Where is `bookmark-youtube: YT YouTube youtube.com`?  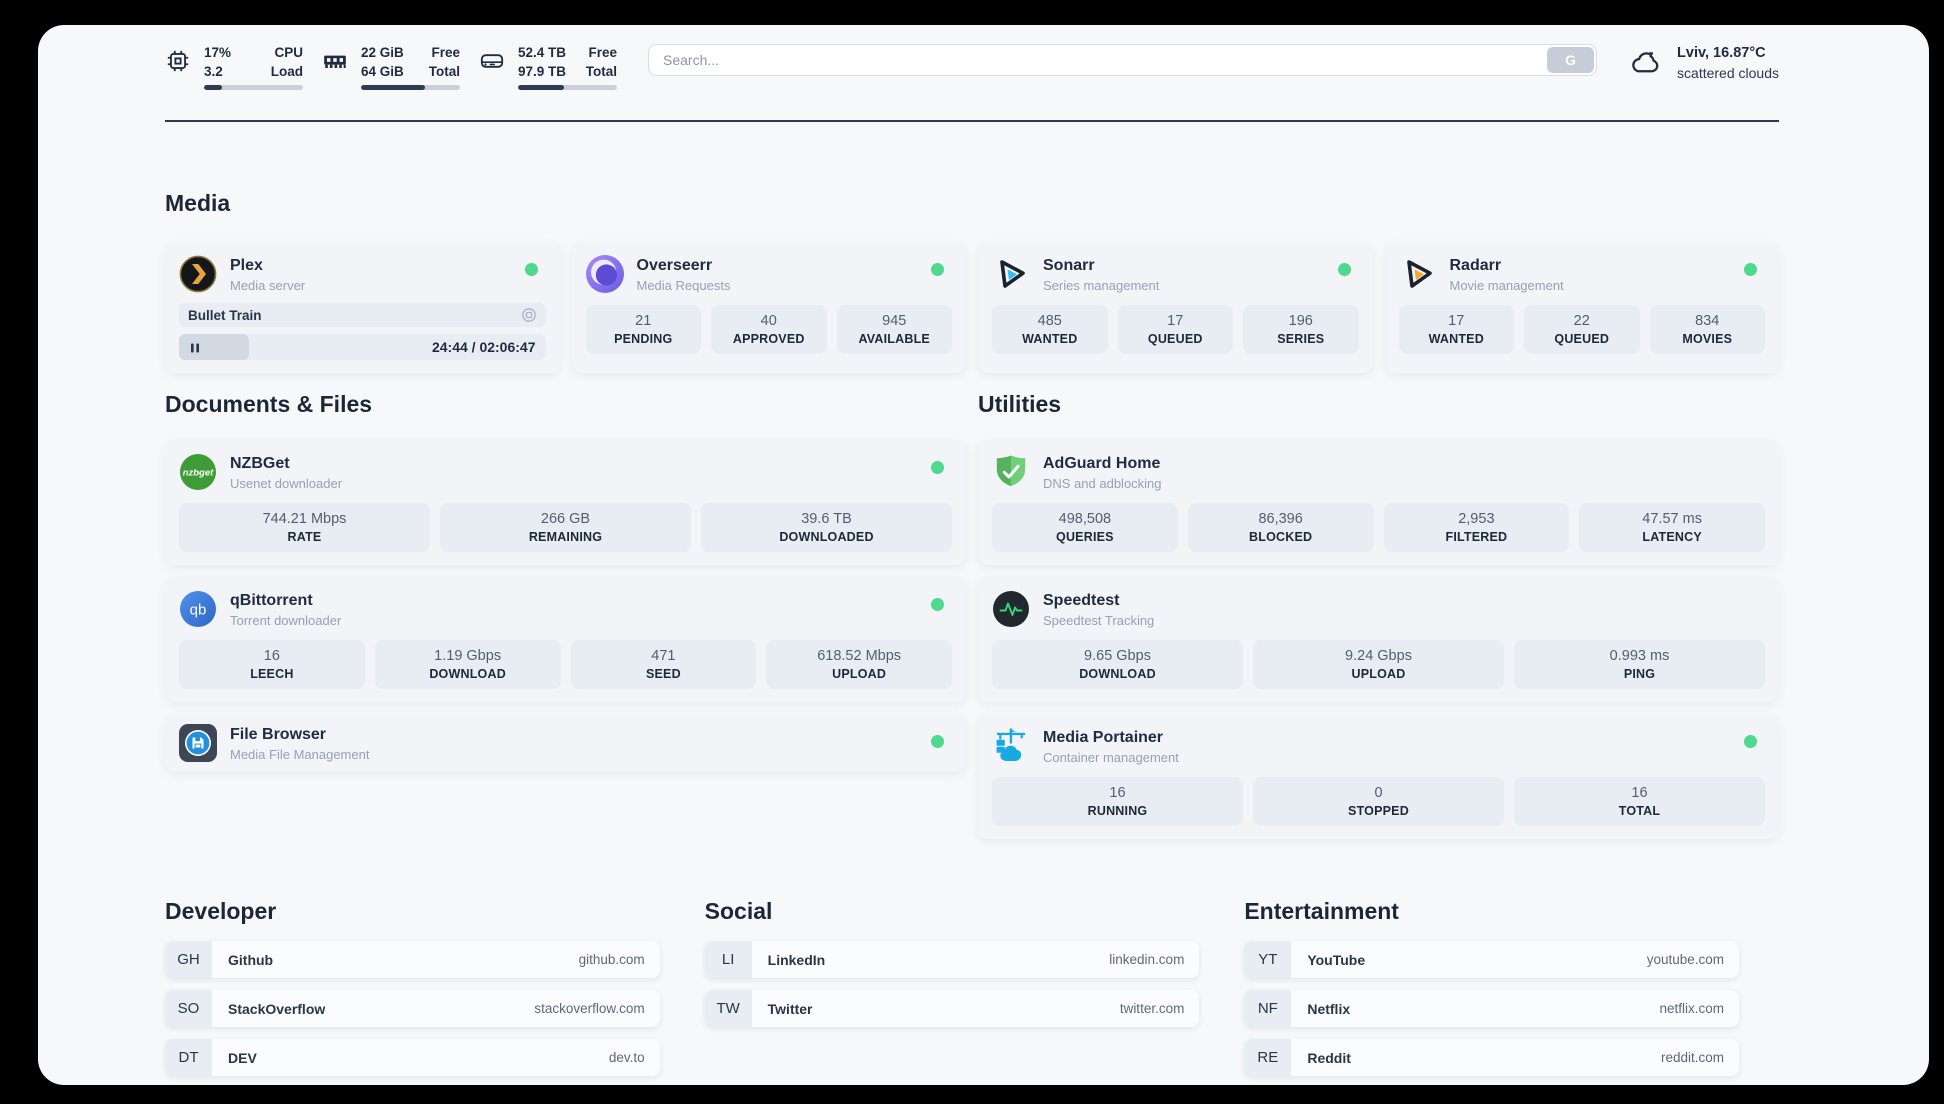
bookmark-youtube: YT YouTube youtube.com is located at coordinates (1491, 960).